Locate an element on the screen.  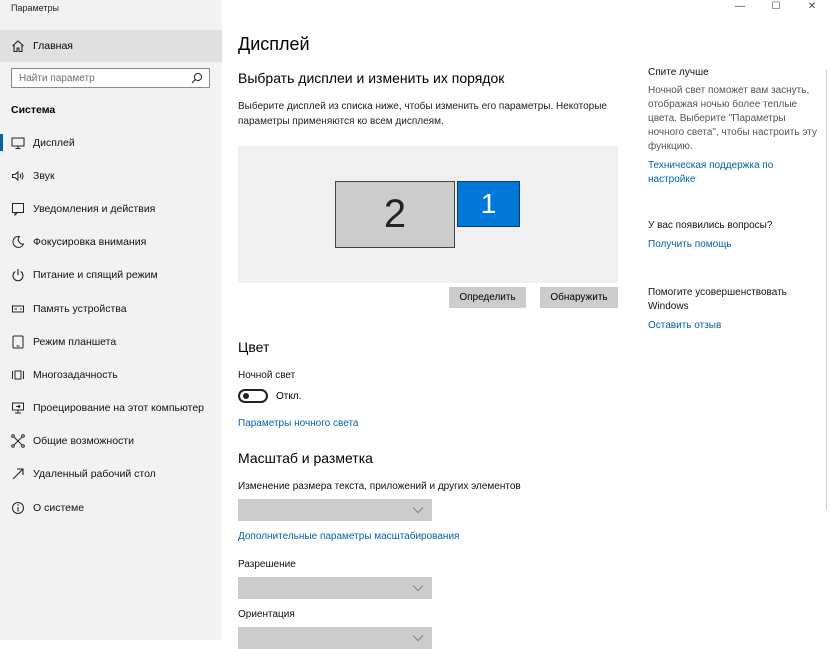
sidebar-item-power: Питание и спящий режим is located at coordinates (111, 275).